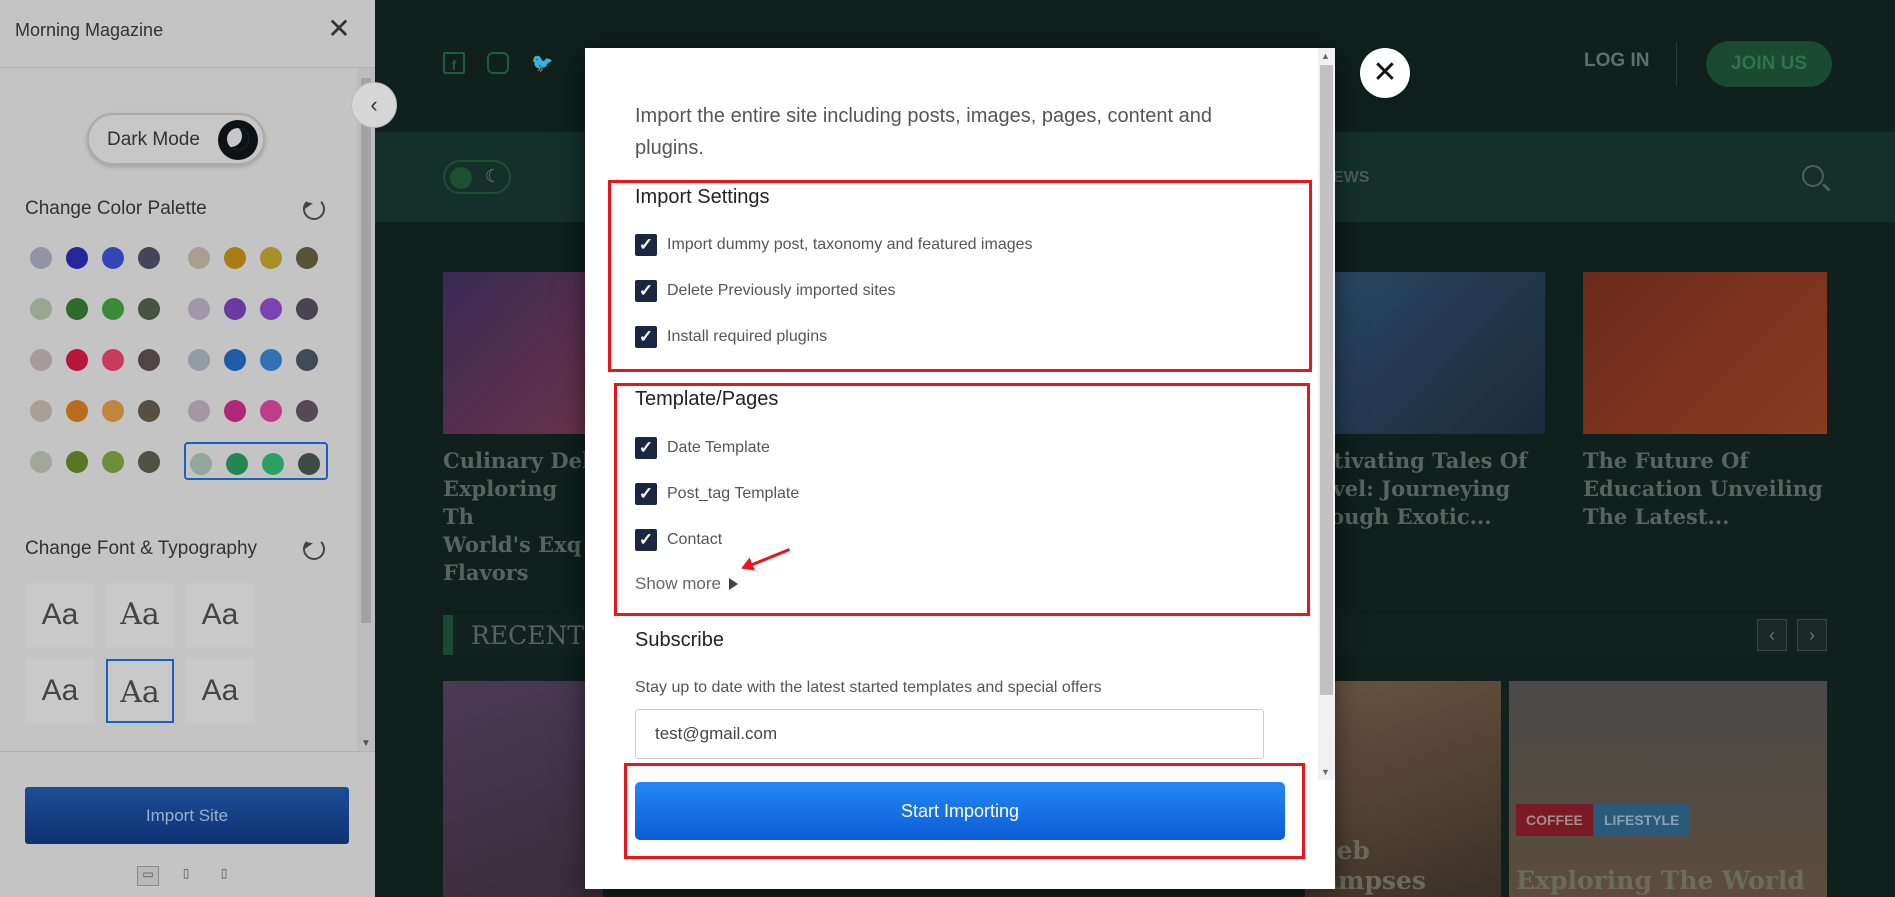  Describe the element at coordinates (960, 811) in the screenshot. I see `start-importing-button: Start Importing` at that location.